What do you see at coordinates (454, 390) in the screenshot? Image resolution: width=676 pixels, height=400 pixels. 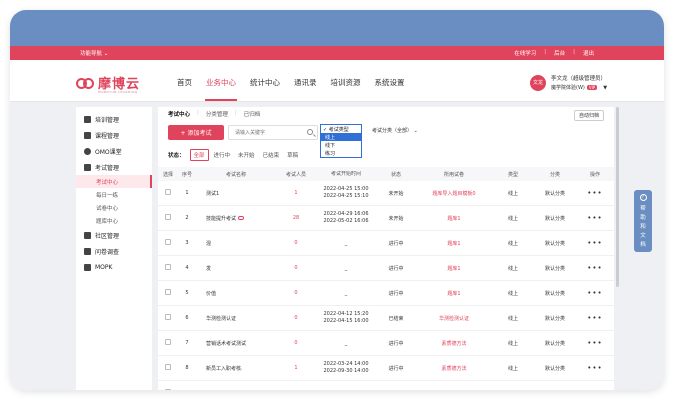 I see `exam-paper-link: 销售能力试卷` at bounding box center [454, 390].